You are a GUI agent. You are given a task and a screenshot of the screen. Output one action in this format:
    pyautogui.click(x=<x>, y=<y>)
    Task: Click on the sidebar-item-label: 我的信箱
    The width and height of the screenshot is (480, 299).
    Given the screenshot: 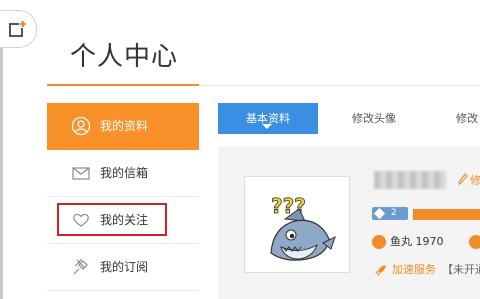 What is the action you would take?
    pyautogui.click(x=124, y=173)
    